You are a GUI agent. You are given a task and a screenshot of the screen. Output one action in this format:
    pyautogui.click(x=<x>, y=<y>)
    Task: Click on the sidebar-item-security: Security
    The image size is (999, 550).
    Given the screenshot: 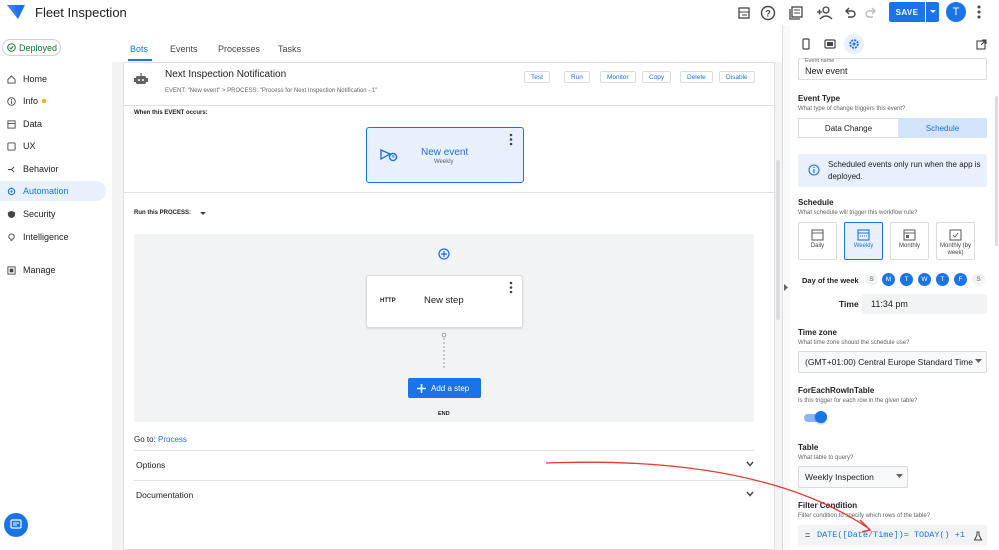 What is the action you would take?
    pyautogui.click(x=53, y=214)
    